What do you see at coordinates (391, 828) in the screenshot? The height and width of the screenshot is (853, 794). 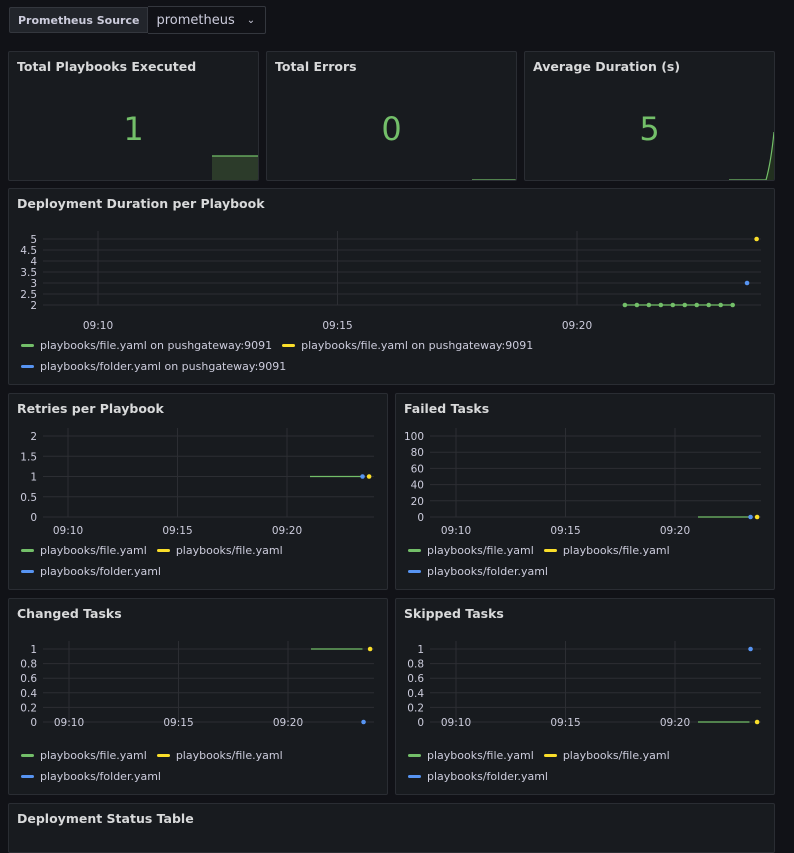 I see `panel-deployment-status-table: Deployment Status Table` at bounding box center [391, 828].